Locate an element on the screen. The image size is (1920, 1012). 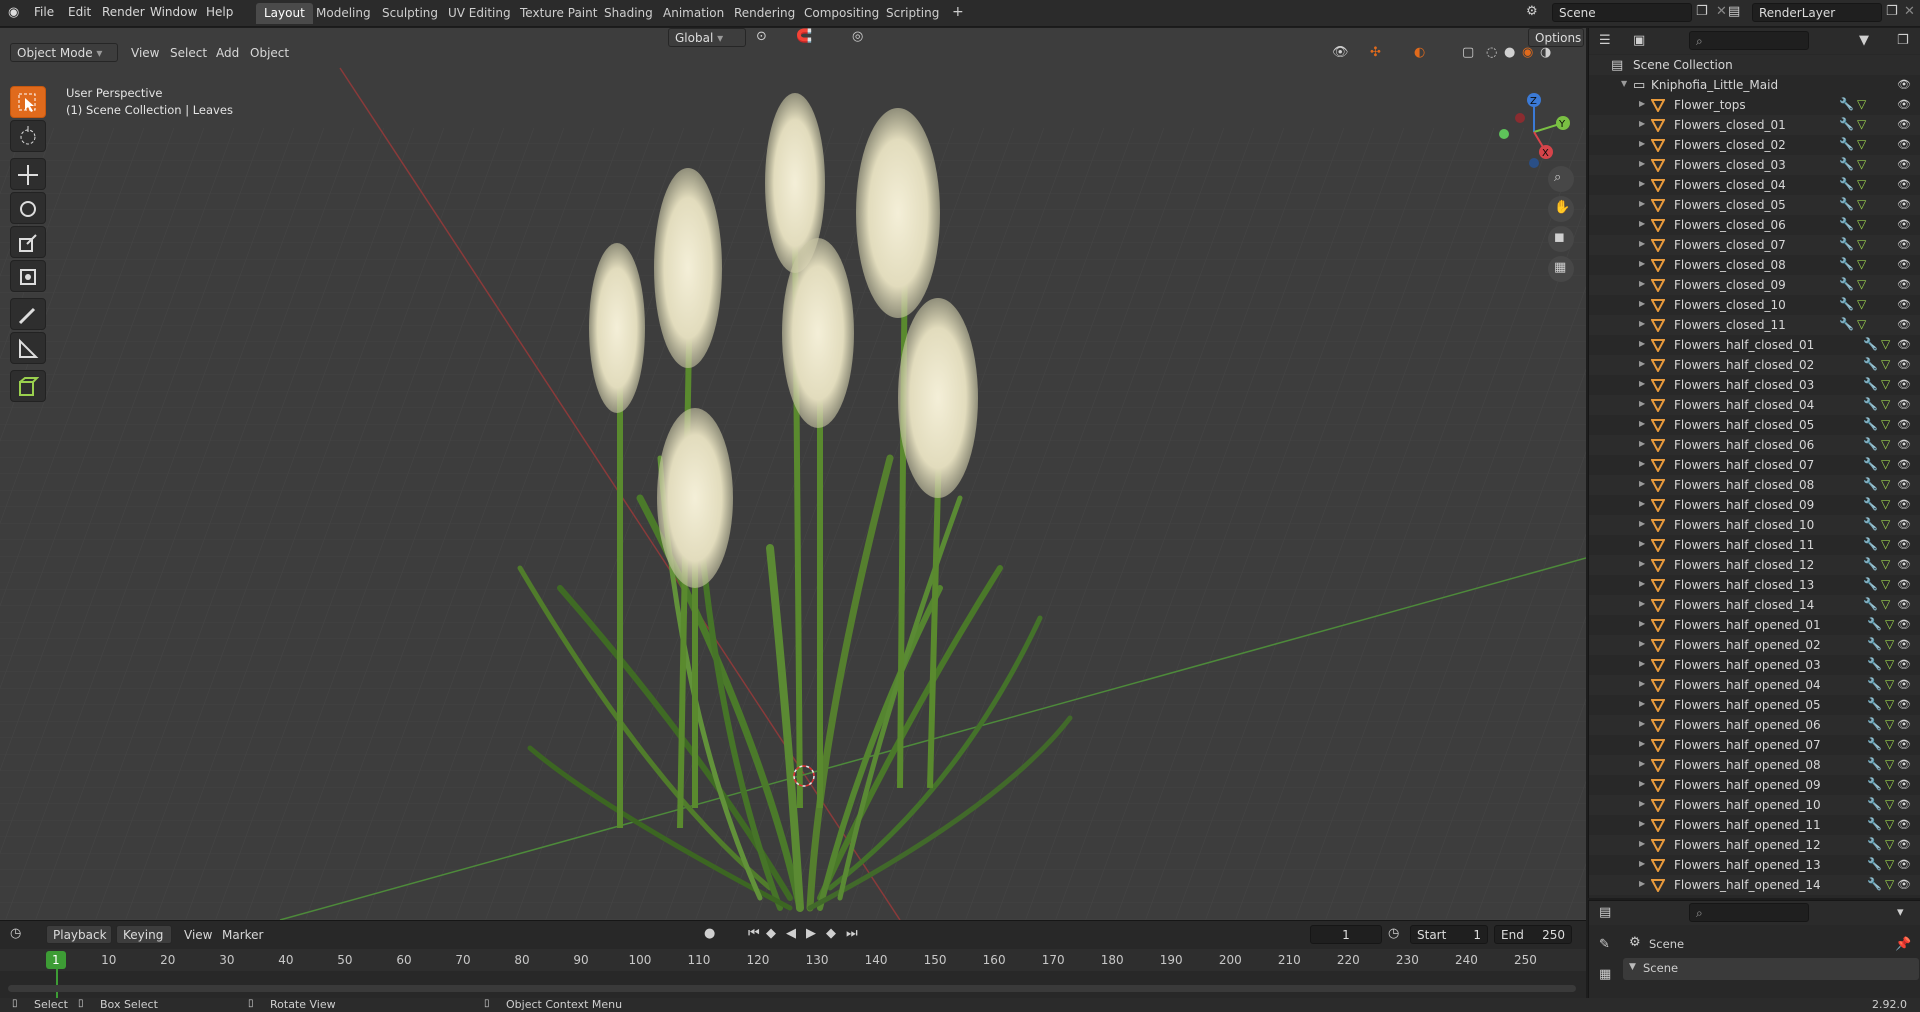
ortho-toggle-button: ▦ is located at coordinates (1561, 269).